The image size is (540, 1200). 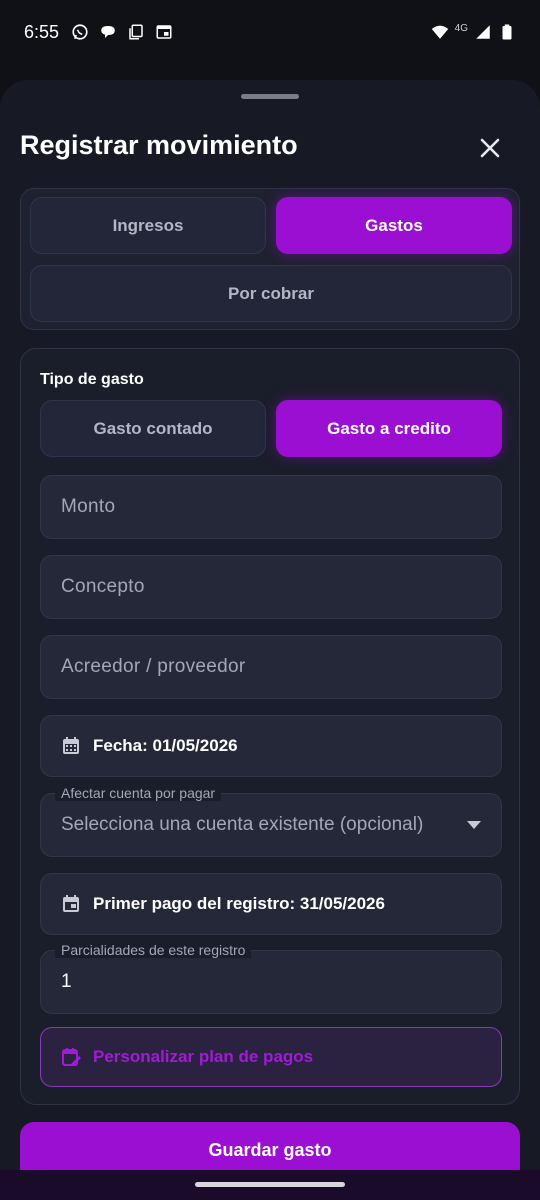 What do you see at coordinates (239, 903) in the screenshot?
I see `first-payment-text: Primer pago del registro: 31/05/2026` at bounding box center [239, 903].